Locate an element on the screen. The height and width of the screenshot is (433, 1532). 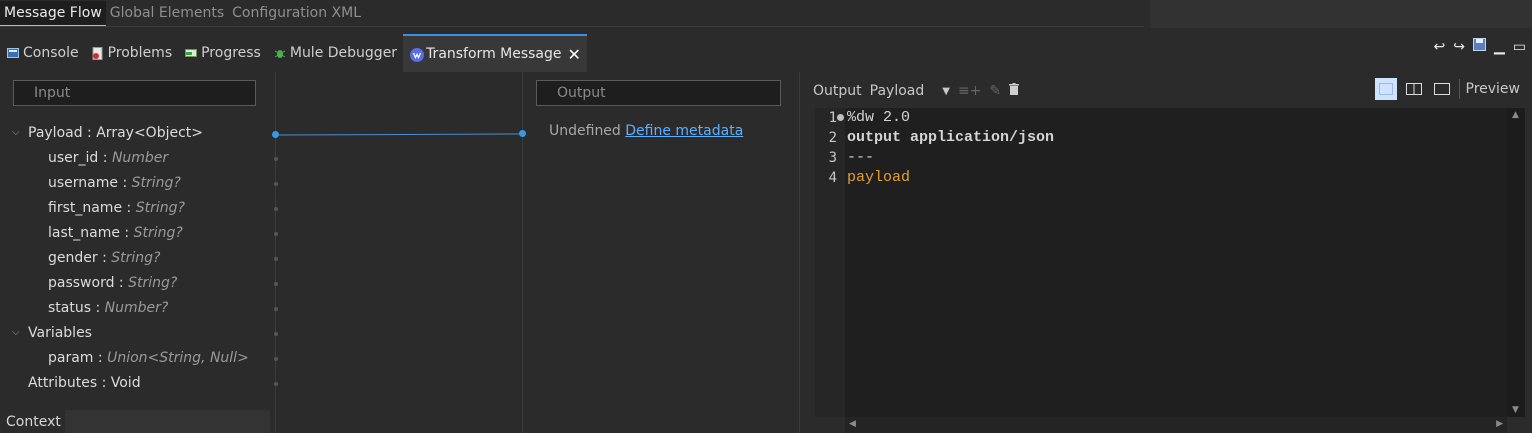
pencil-icon: ✎ is located at coordinates (995, 91).